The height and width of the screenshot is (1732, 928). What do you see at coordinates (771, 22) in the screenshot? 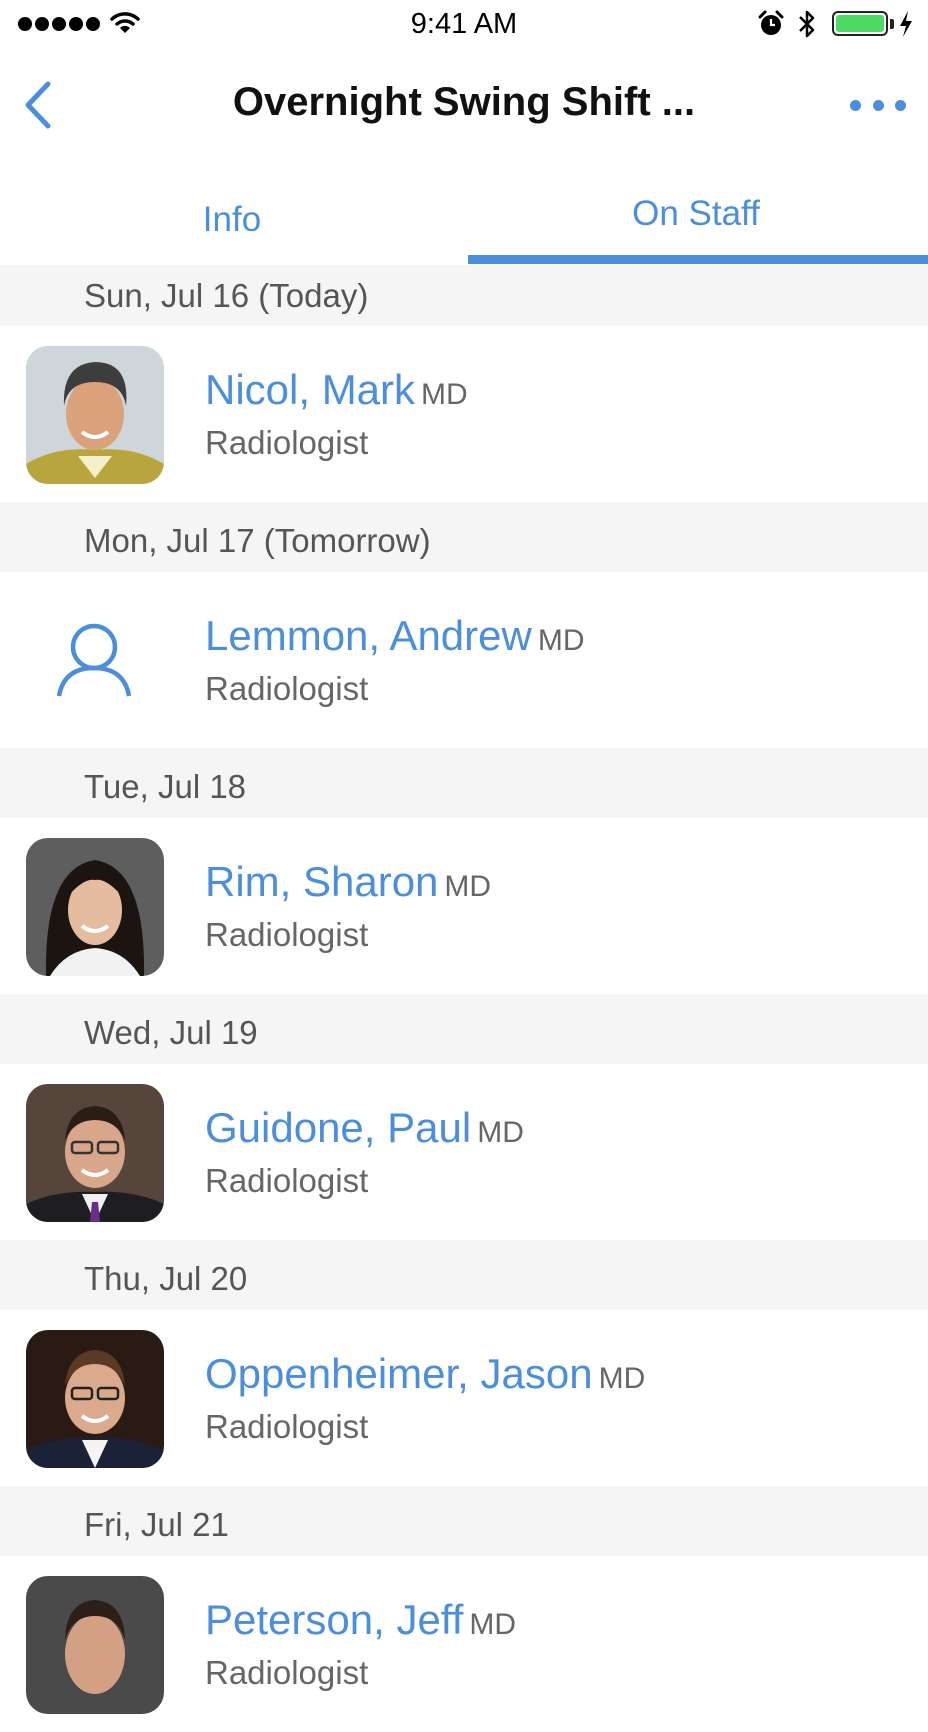
I see `alarm-clock-icon` at bounding box center [771, 22].